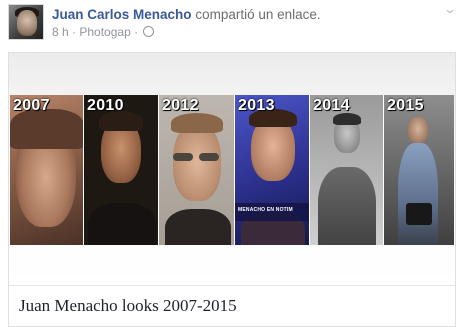 Image resolution: width=465 pixels, height=327 pixels. Describe the element at coordinates (209, 157) in the screenshot. I see `glasses-right` at that location.